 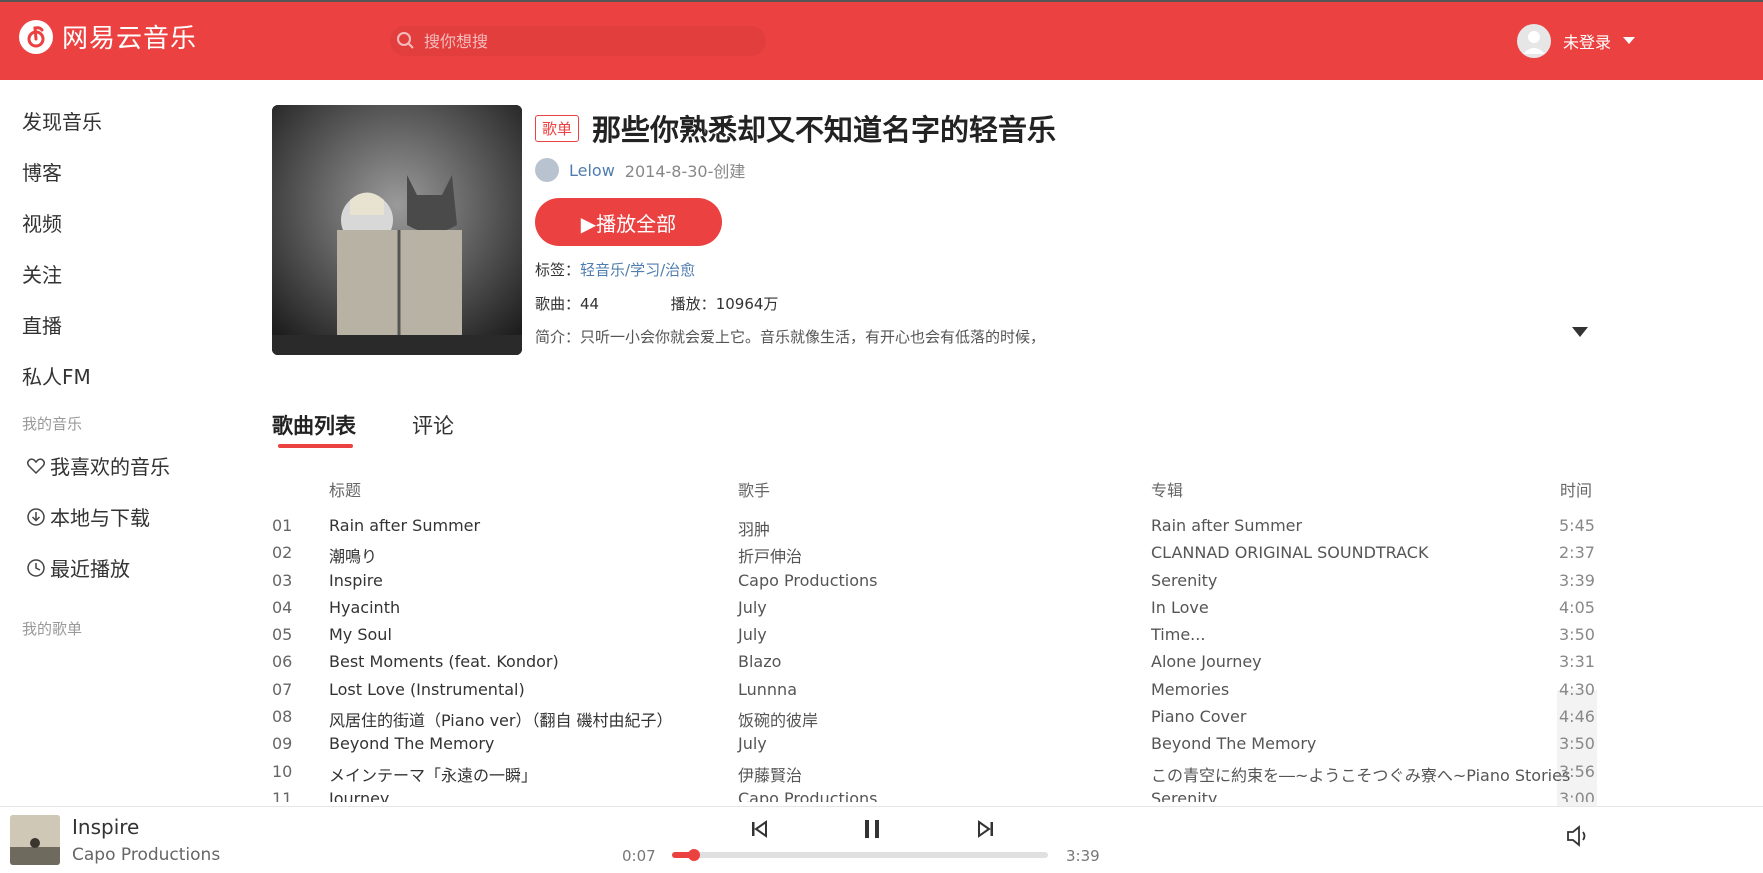 I want to click on previous-track-icon, so click(x=760, y=829).